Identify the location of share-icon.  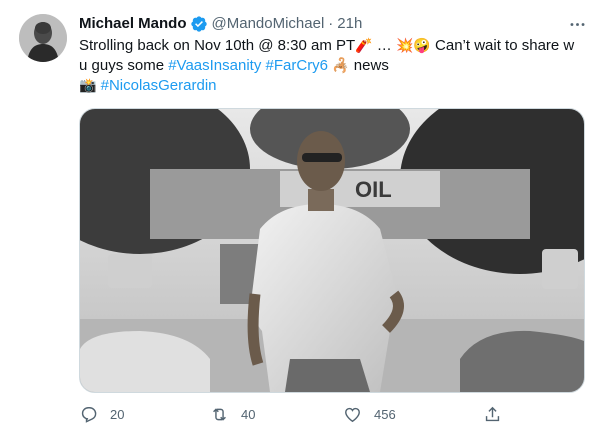
(492, 413).